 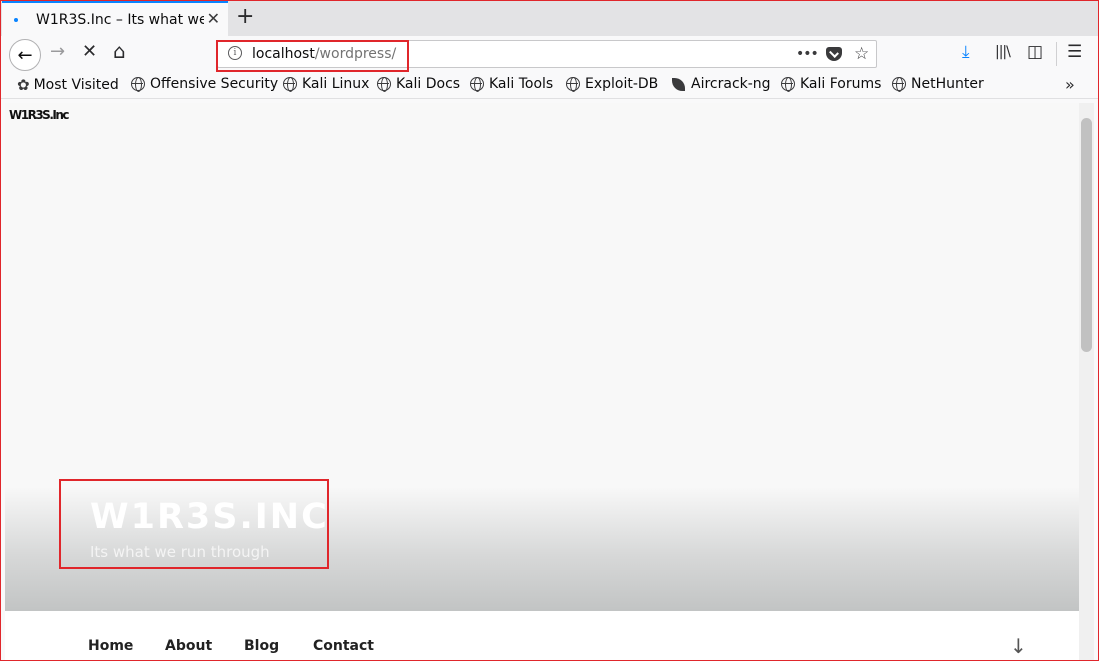 I want to click on bookmark-most-visited: ✿ Most Visited, so click(x=68, y=85).